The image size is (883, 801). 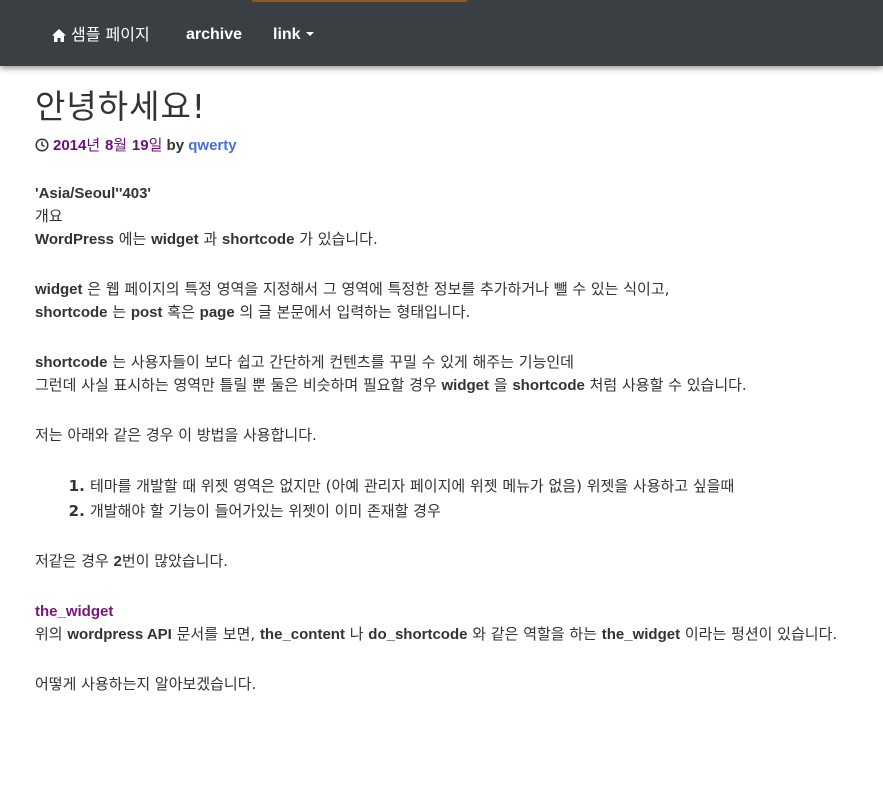 What do you see at coordinates (206, 239) in the screenshot?
I see `paragraph-1: WordPress 에는 widget 과 shortcode 가 있습니다.` at bounding box center [206, 239].